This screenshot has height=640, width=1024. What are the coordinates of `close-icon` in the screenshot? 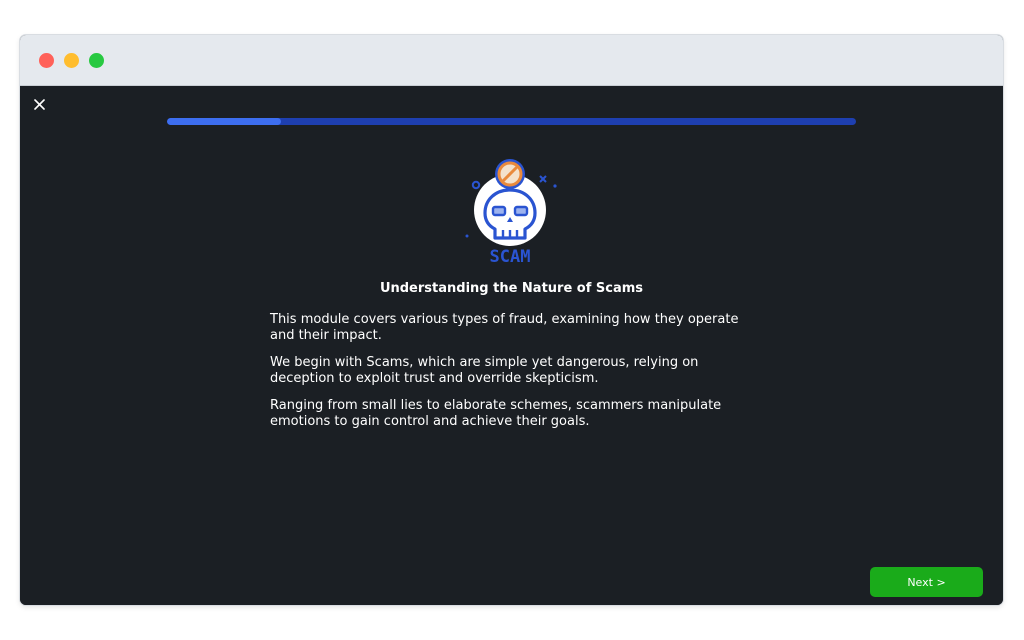 It's located at (39, 104).